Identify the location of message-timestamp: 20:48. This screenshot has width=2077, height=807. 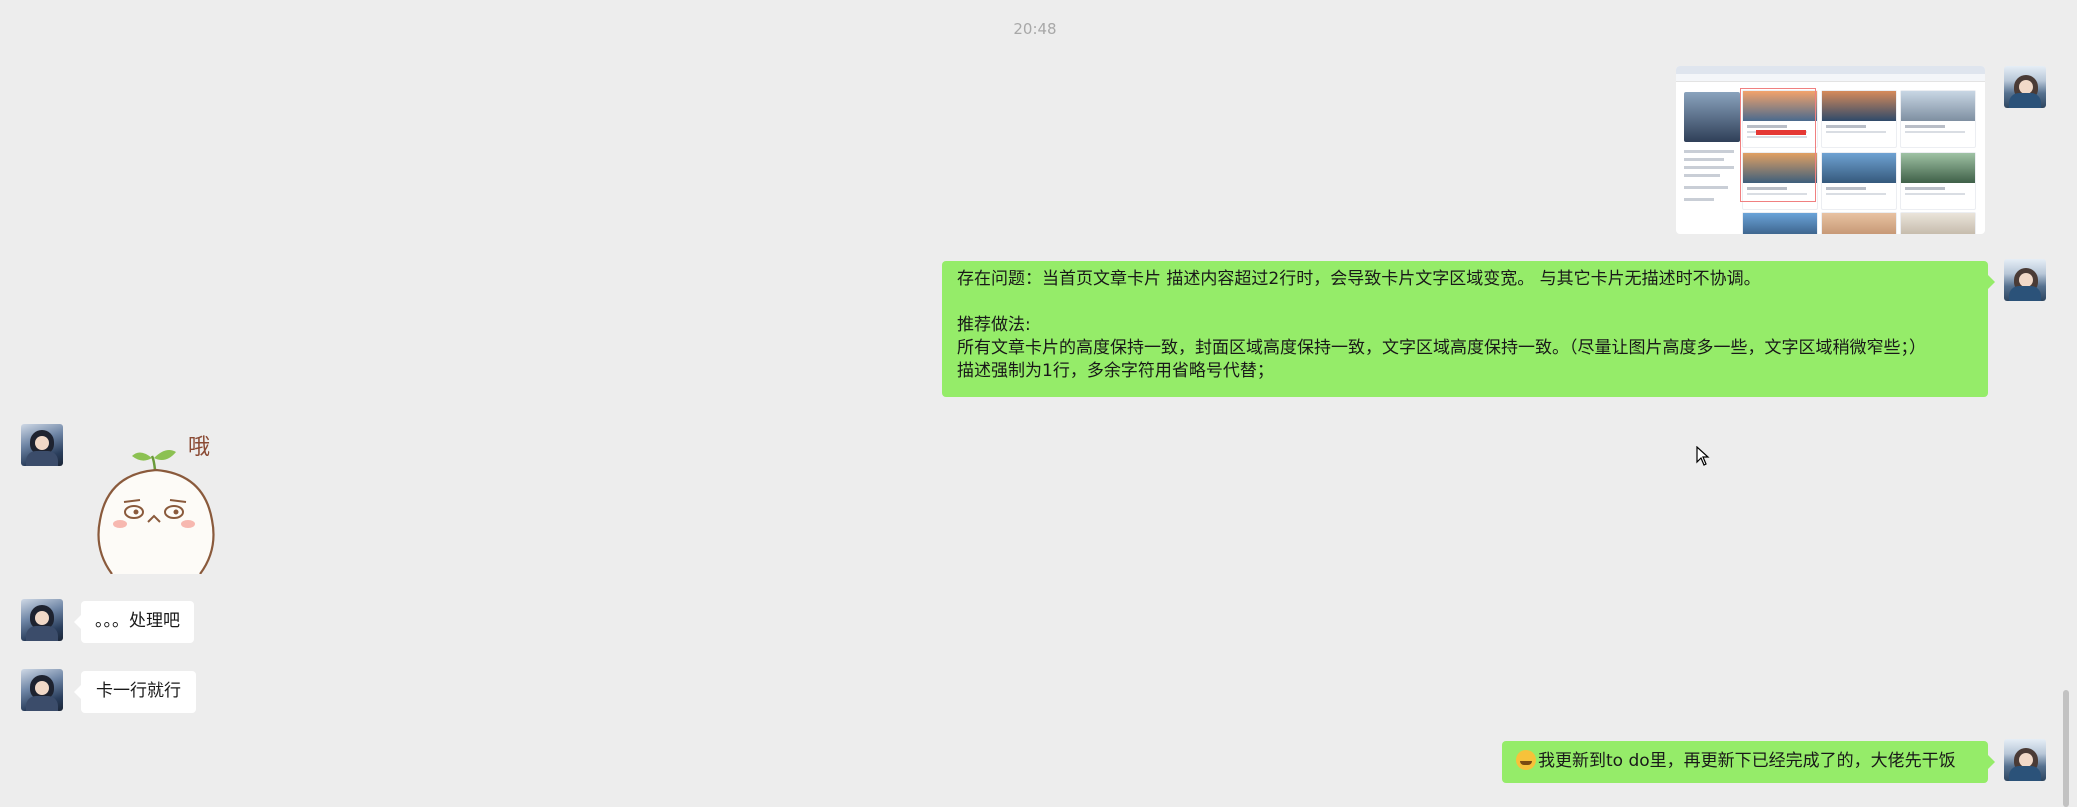
(1035, 29).